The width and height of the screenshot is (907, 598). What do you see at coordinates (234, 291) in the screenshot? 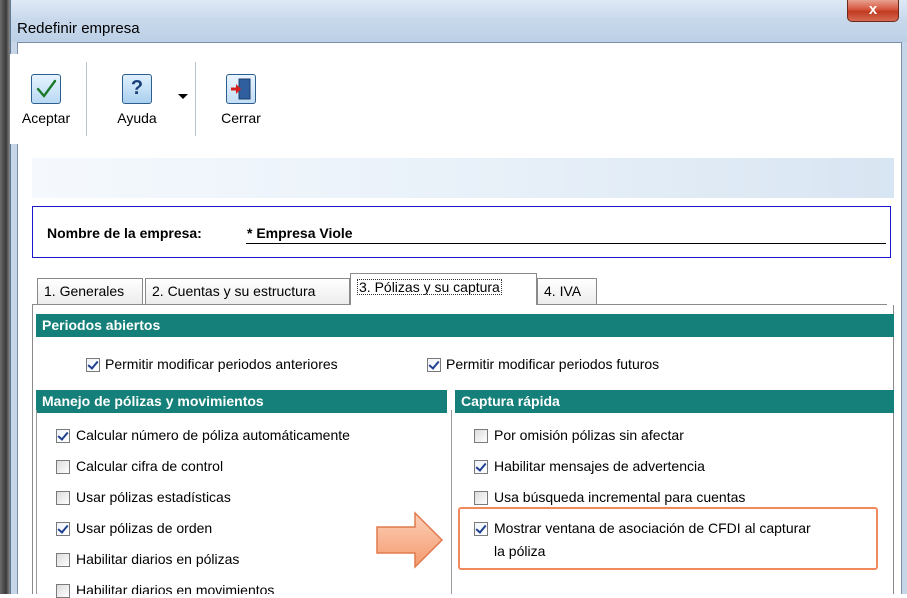
I see `tab-label: 2. Cuentas y su estructura` at bounding box center [234, 291].